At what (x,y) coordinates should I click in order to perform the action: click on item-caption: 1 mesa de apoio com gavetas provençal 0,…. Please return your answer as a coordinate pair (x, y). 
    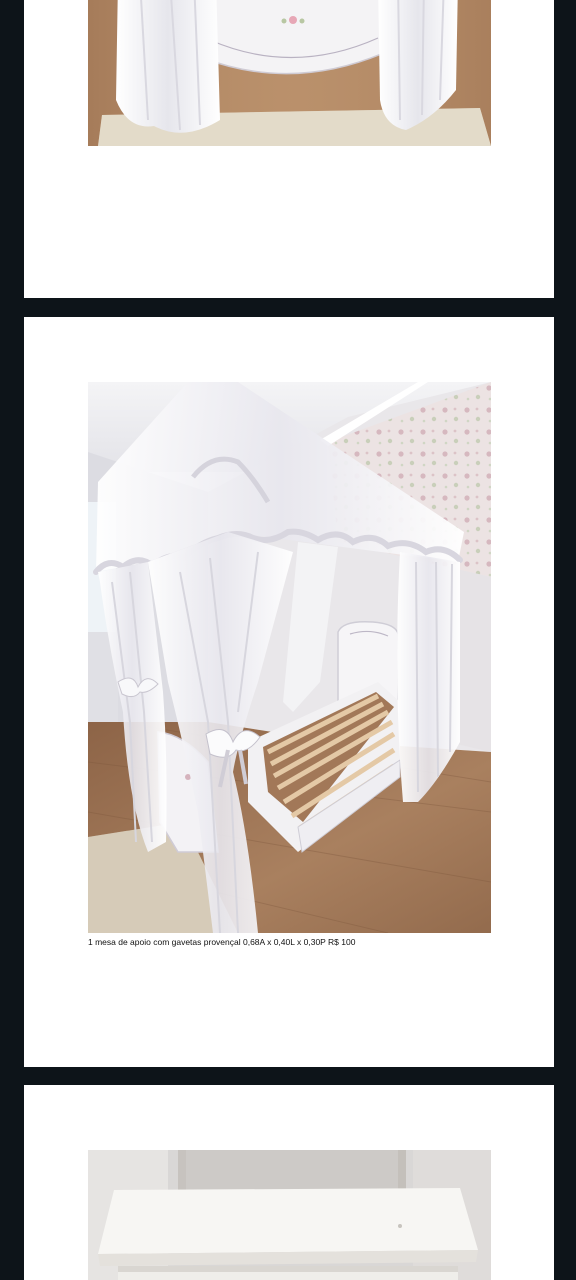
    Looking at the image, I should click on (222, 942).